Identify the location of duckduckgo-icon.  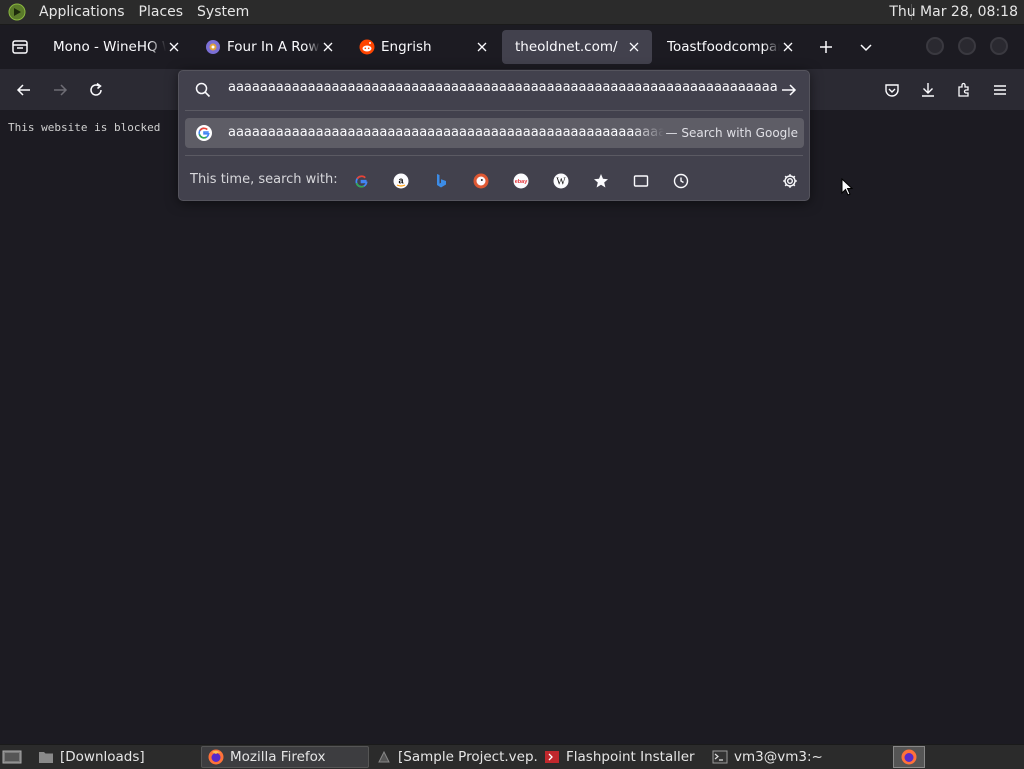
(481, 181).